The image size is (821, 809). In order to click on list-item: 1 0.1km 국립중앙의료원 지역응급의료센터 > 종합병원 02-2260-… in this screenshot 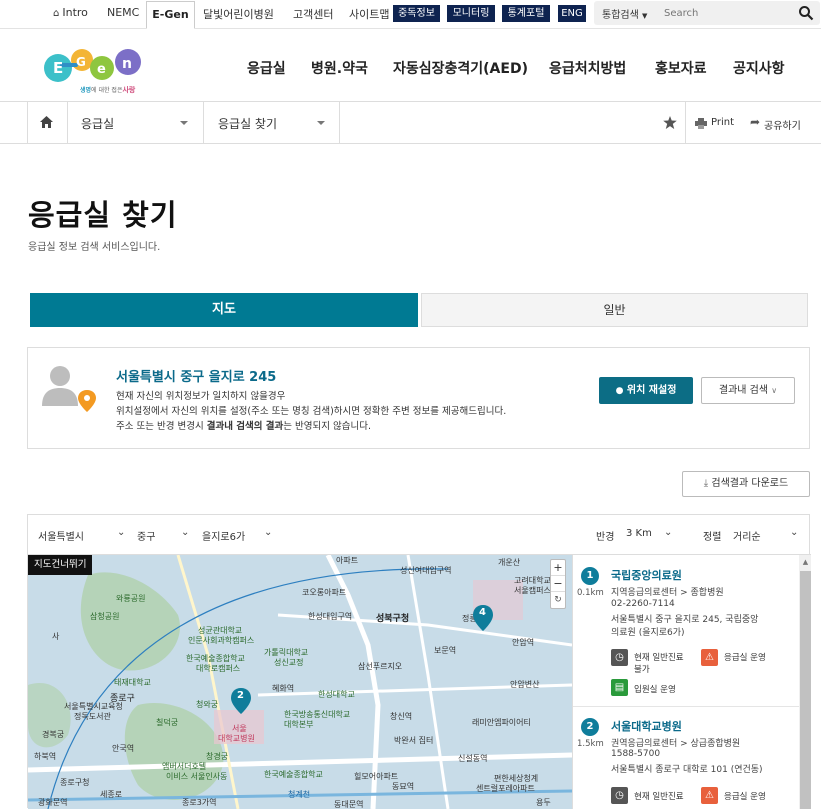, I will do `click(686, 631)`.